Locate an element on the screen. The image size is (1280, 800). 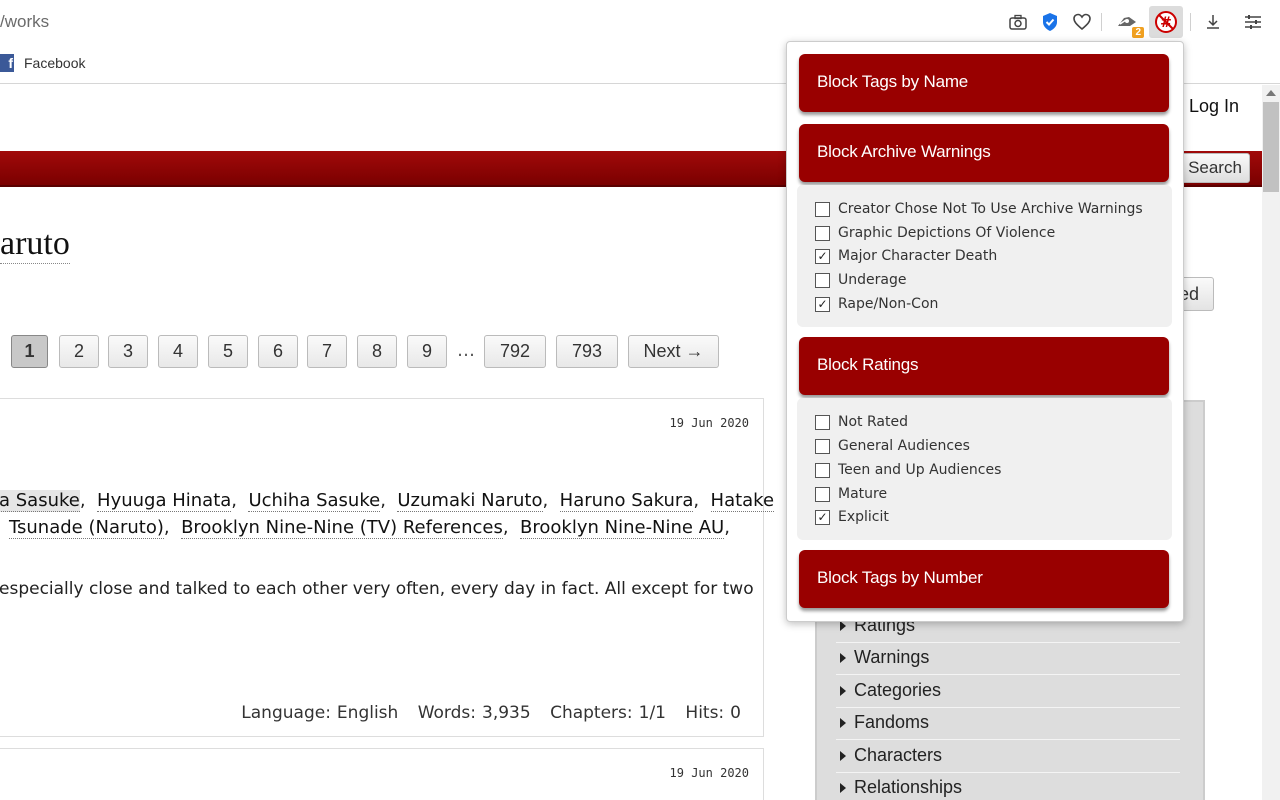
tag-link: Hatake is located at coordinates (742, 501).